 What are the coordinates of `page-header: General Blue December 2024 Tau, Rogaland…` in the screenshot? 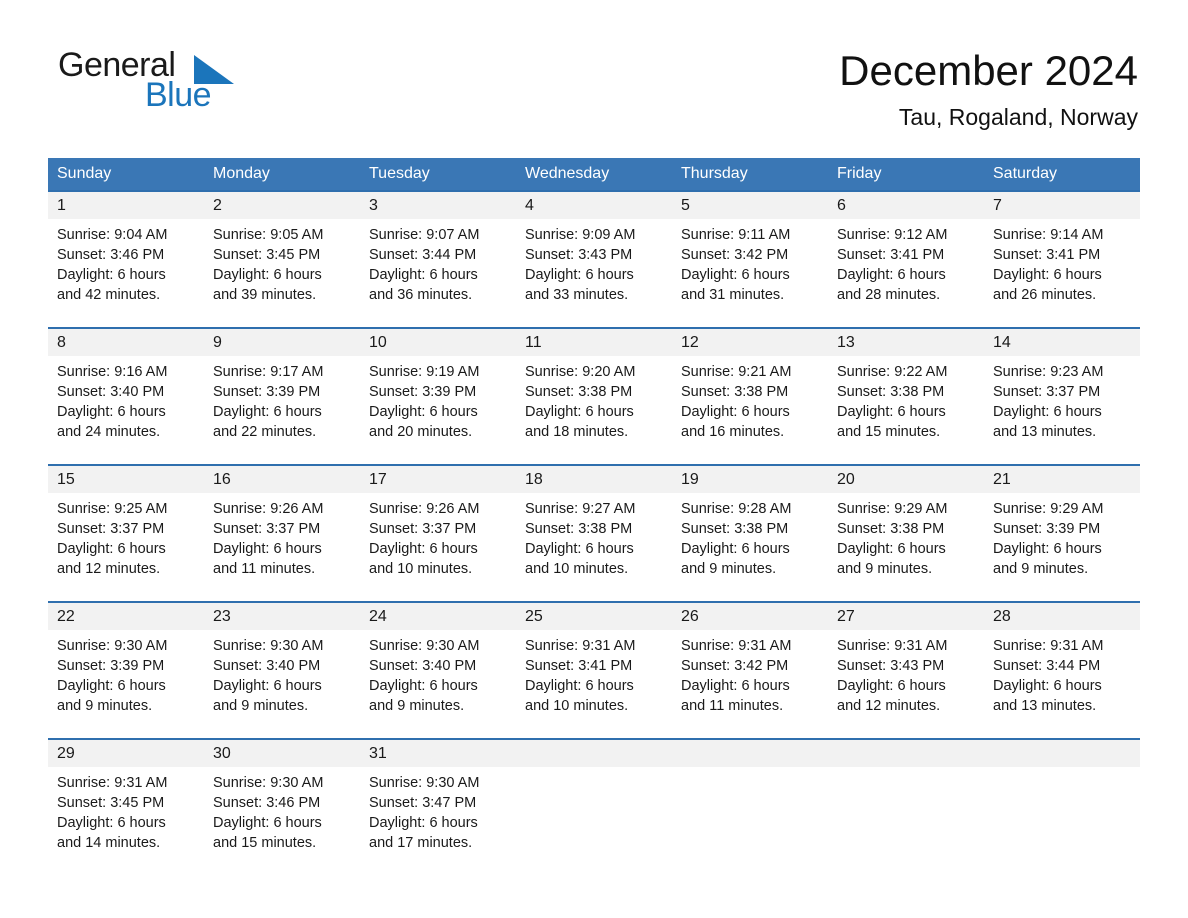 It's located at (594, 73).